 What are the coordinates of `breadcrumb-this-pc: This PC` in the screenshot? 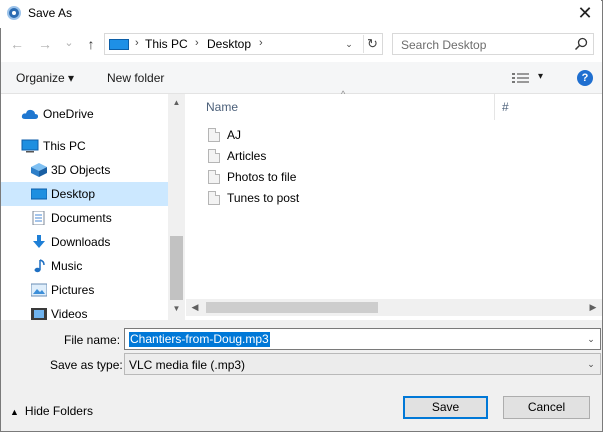 It's located at (166, 44).